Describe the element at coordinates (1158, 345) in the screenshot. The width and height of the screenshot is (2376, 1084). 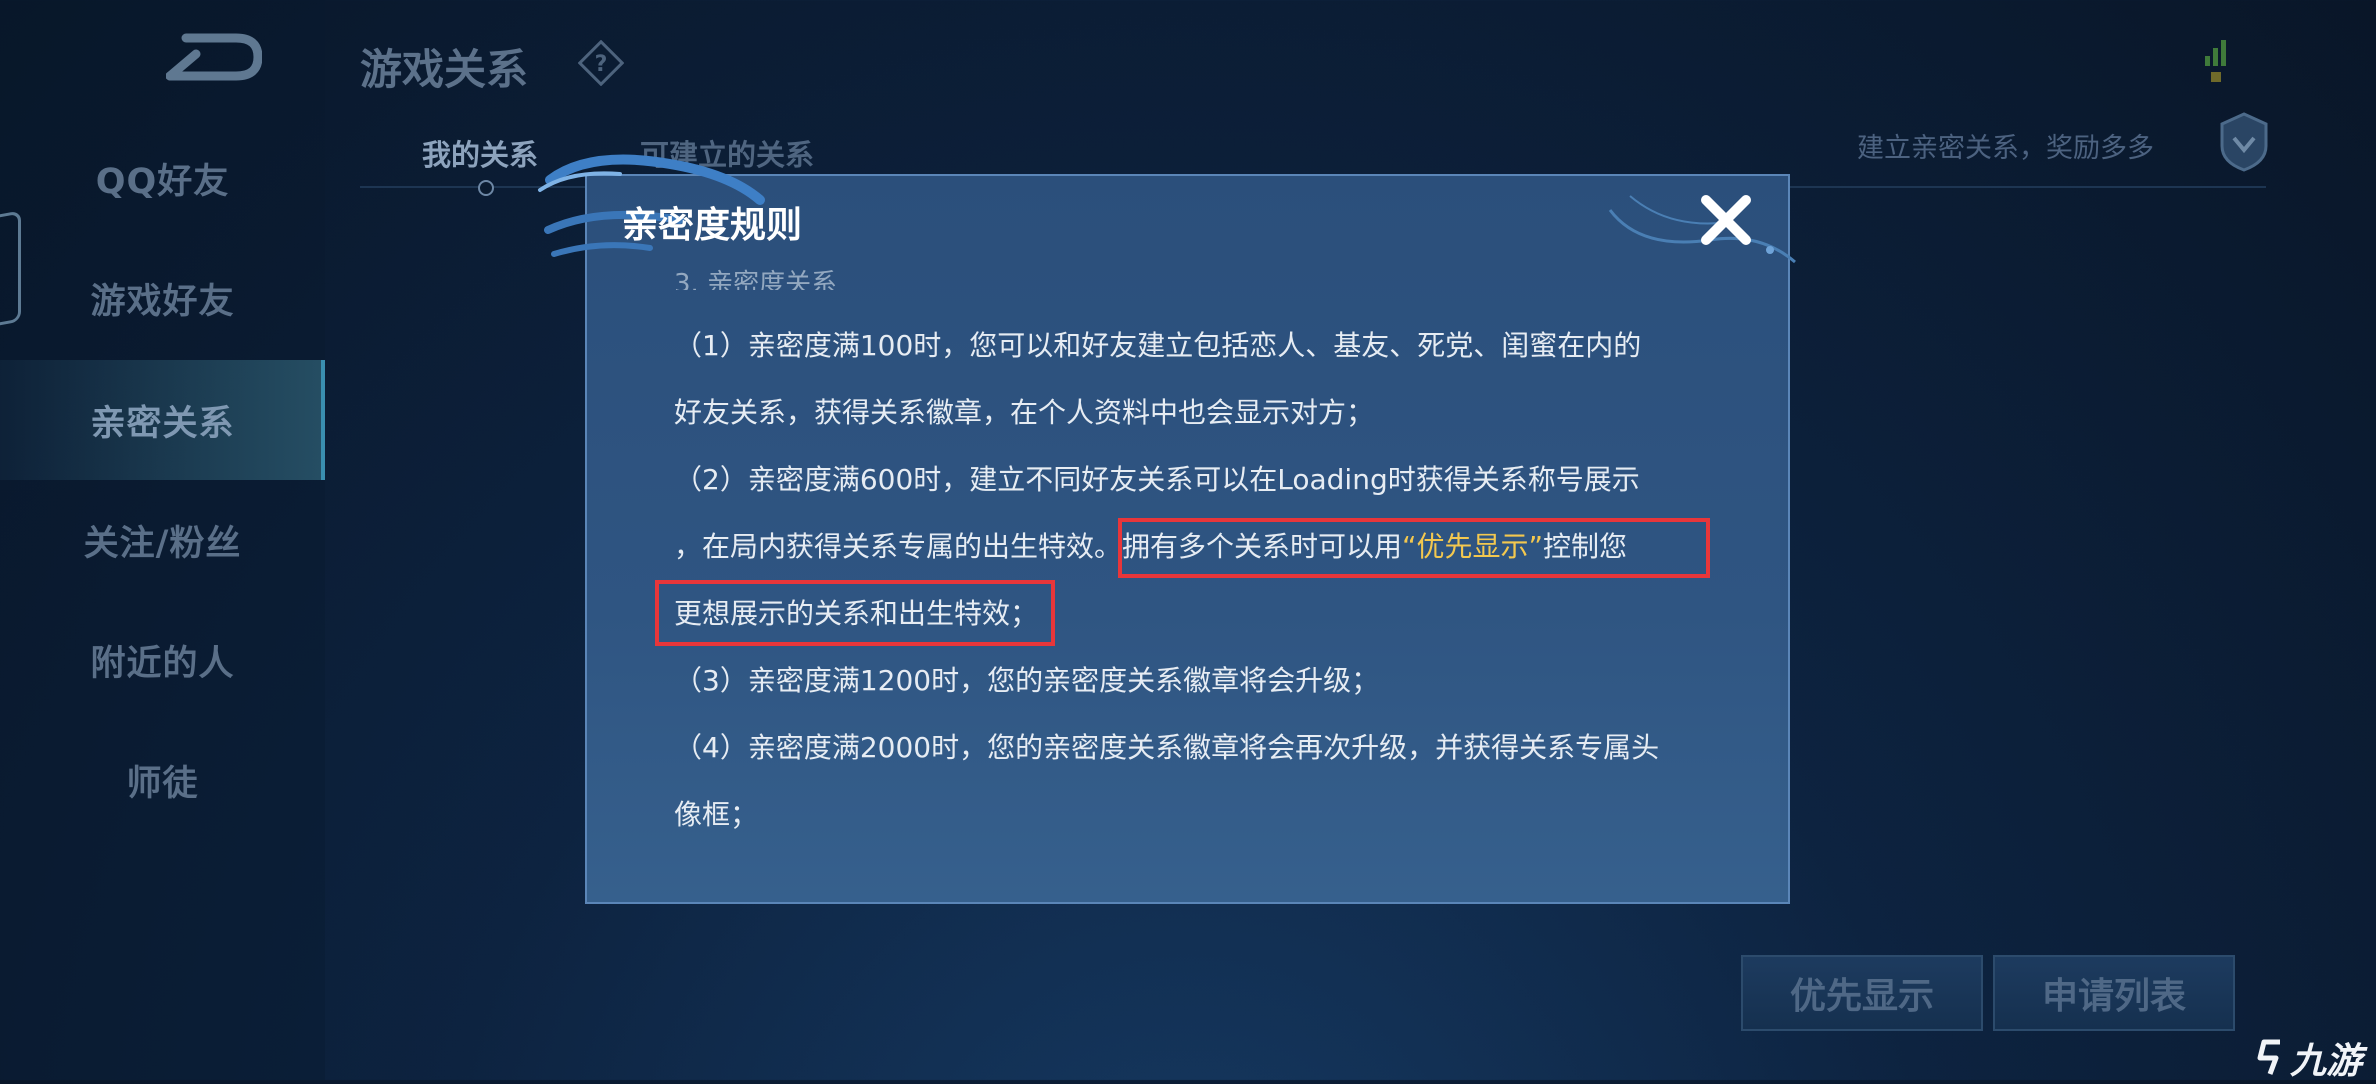
I see `rule-1-line-a: （1）亲密度满100时，您可以和好友建立包括恋人、基友、死党、闺蜜在内的` at that location.